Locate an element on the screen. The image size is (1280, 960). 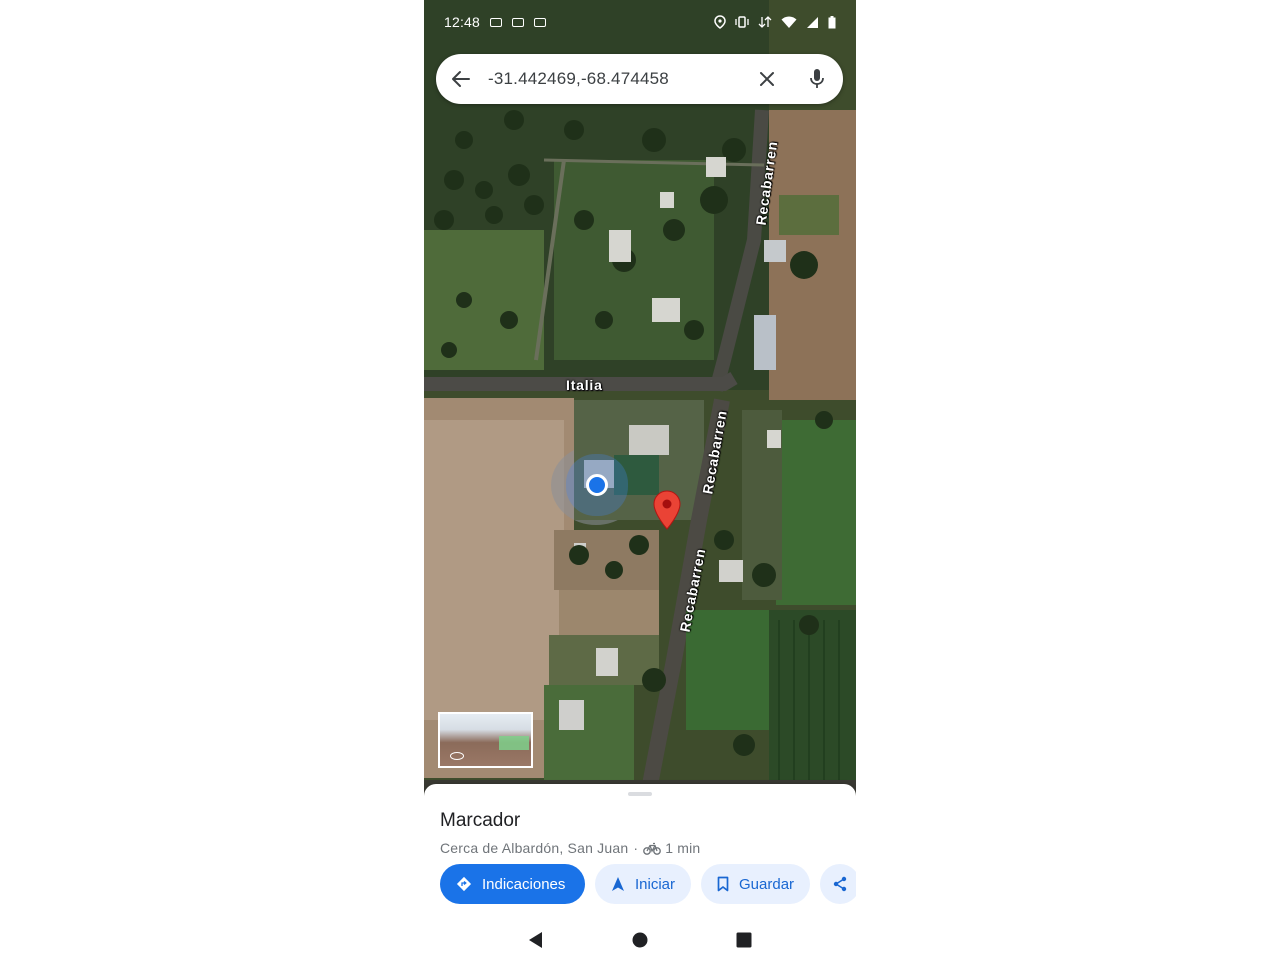
share-icon is located at coordinates (840, 884).